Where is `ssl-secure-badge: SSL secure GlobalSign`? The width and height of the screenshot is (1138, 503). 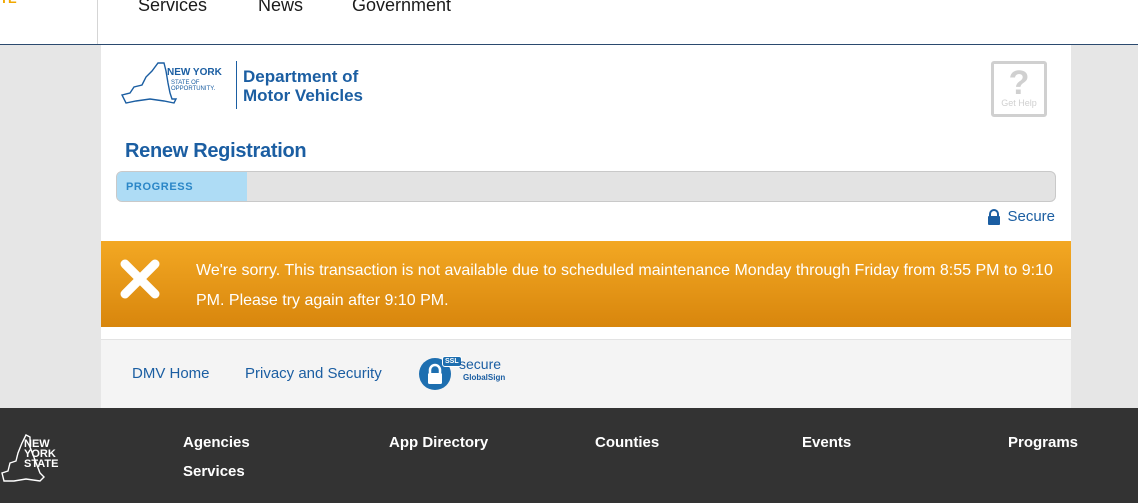 ssl-secure-badge: SSL secure GlobalSign is located at coordinates (466, 374).